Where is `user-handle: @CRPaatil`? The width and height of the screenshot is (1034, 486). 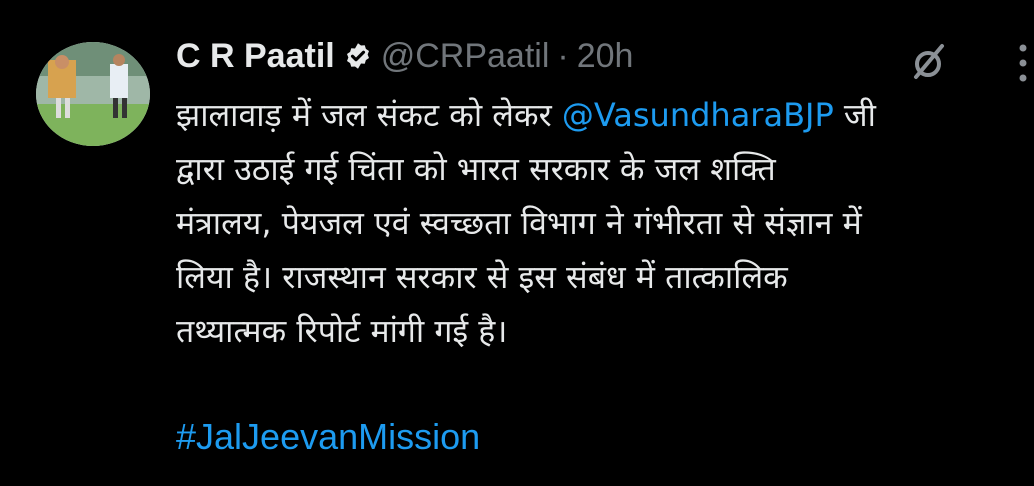
user-handle: @CRPaatil is located at coordinates (465, 56).